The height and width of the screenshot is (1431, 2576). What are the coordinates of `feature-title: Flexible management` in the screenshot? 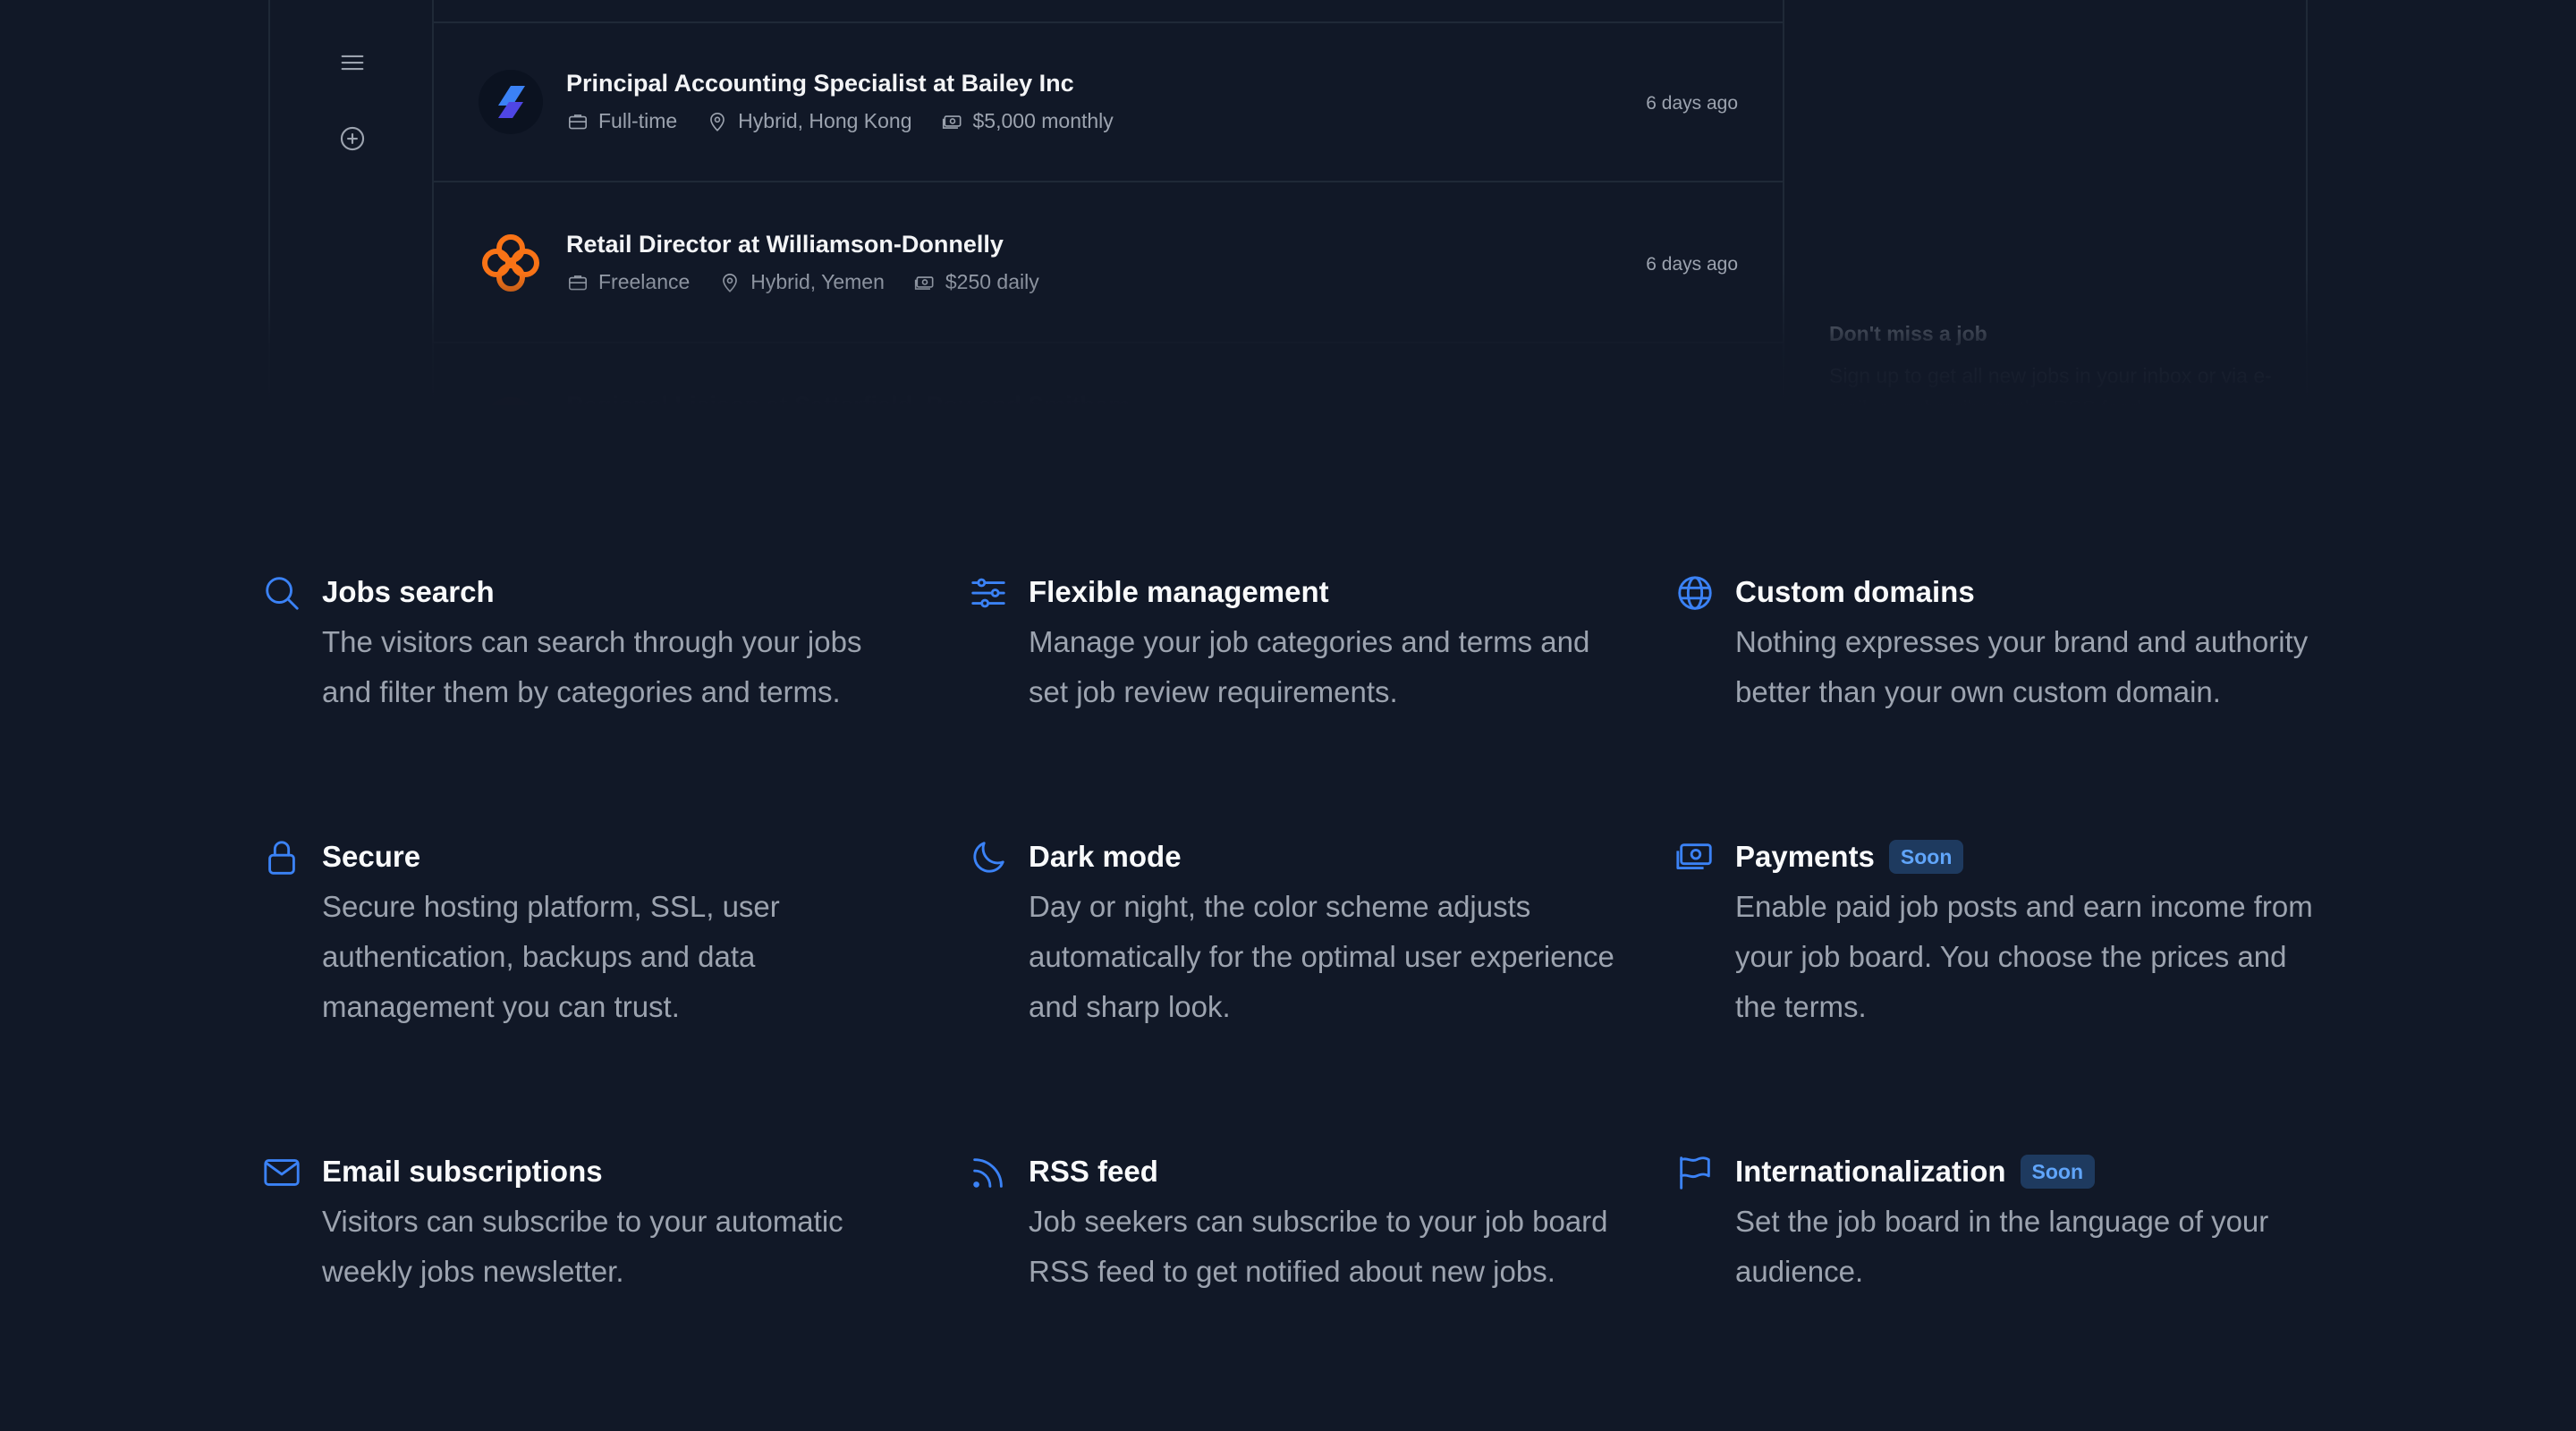 It's located at (1179, 592).